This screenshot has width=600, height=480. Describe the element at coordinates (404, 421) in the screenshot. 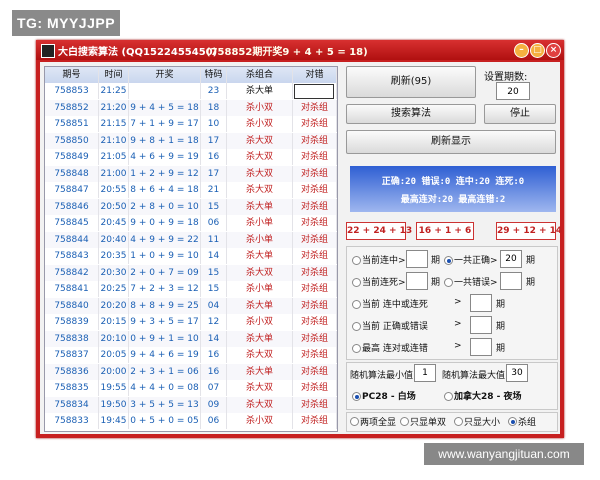

I see `radio-odd-even` at that location.